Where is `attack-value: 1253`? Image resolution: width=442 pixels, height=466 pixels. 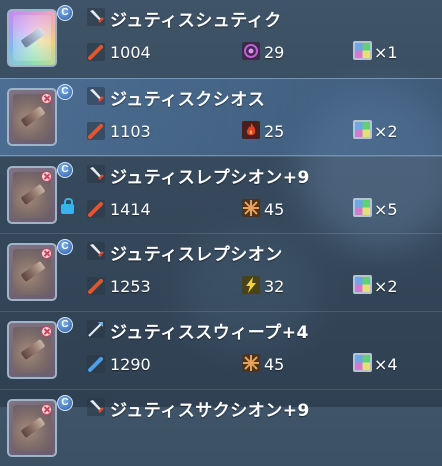
attack-value: 1253 is located at coordinates (130, 286).